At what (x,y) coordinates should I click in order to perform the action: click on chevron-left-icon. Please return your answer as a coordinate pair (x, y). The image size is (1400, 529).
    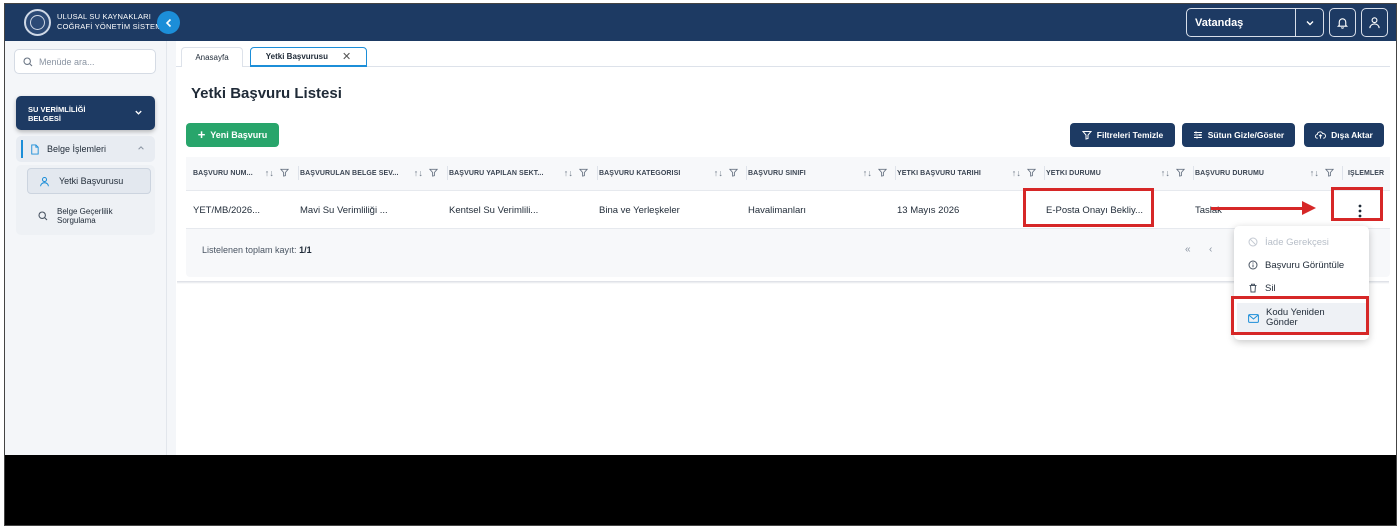
    Looking at the image, I should click on (168, 22).